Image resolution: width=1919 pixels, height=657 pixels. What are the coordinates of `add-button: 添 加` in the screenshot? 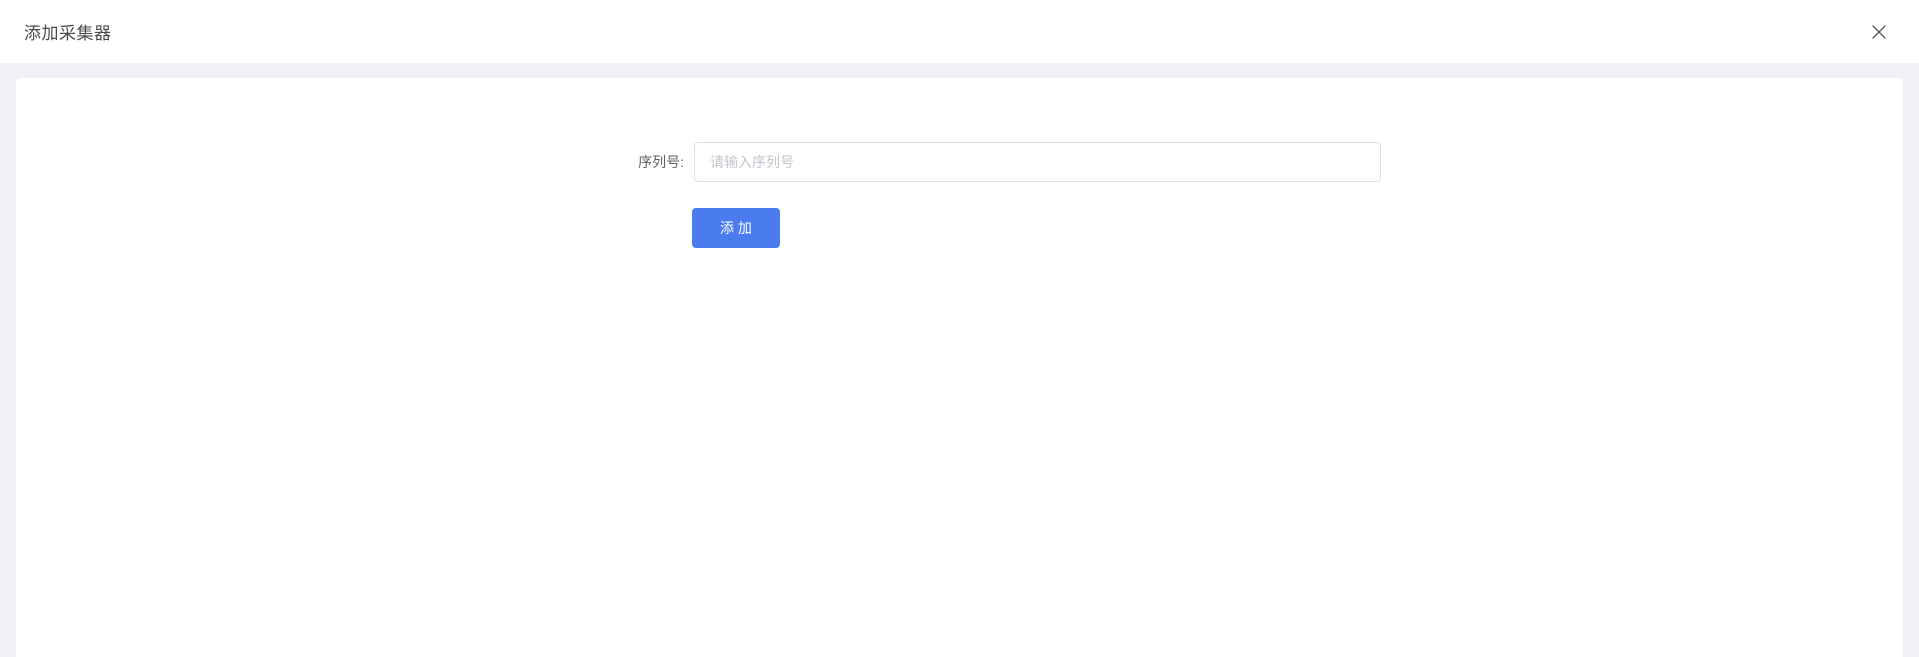 It's located at (736, 228).